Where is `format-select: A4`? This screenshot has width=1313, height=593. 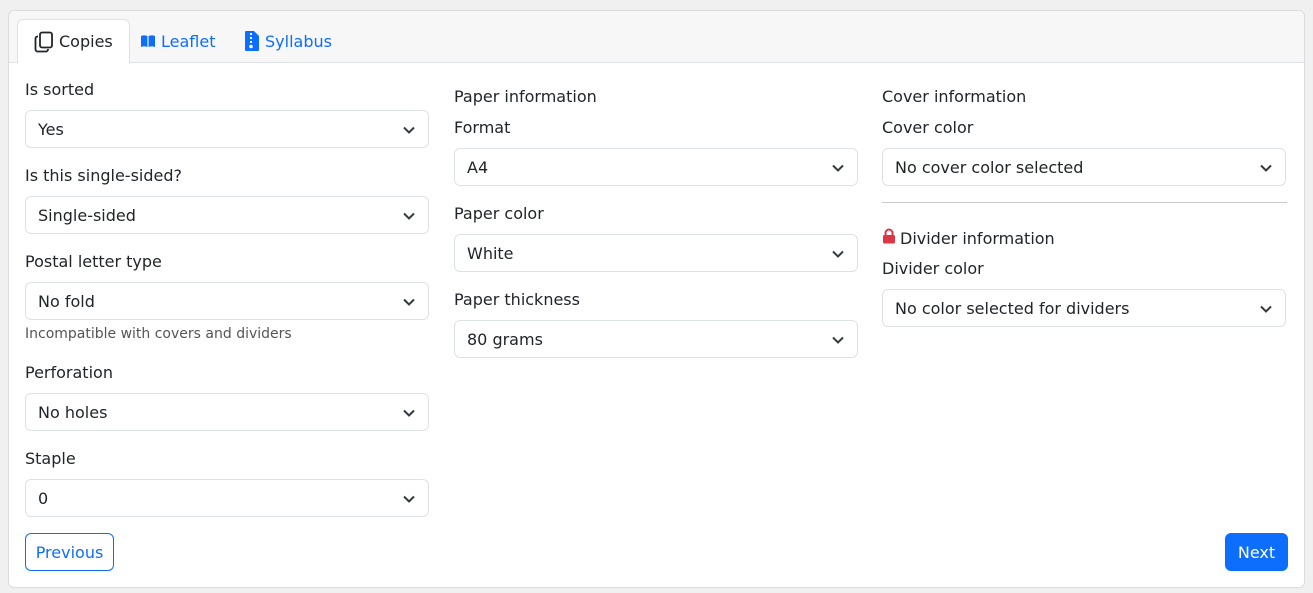 format-select: A4 is located at coordinates (656, 167).